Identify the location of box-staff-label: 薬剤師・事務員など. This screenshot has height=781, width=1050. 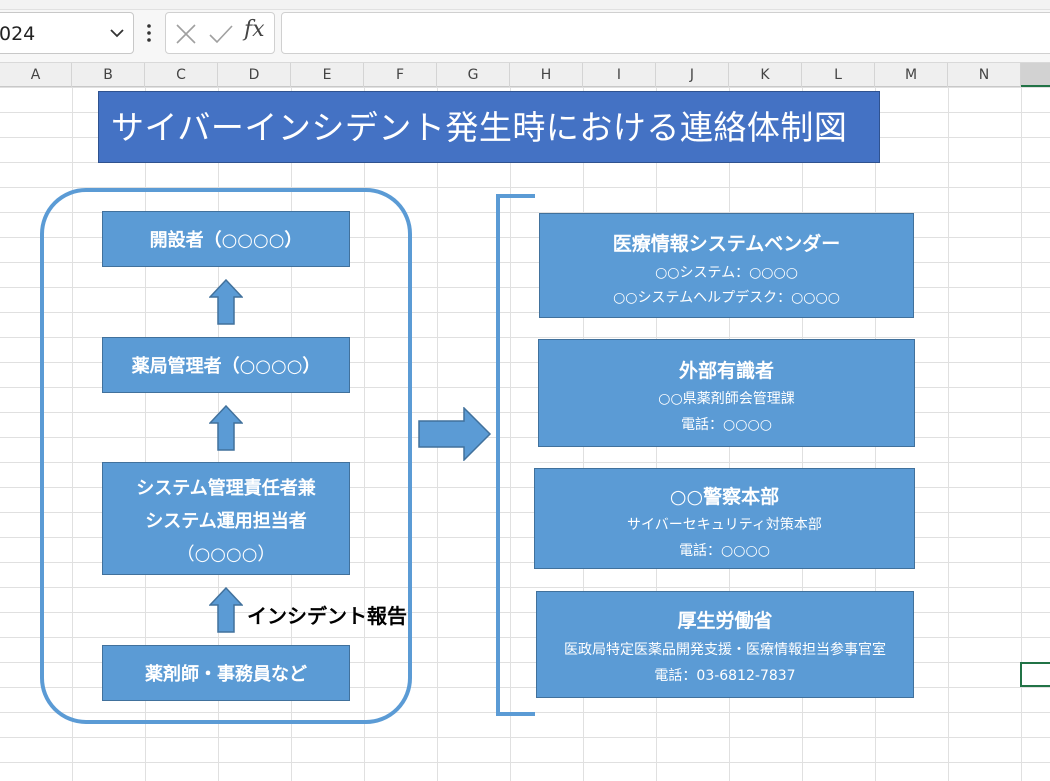
(226, 674).